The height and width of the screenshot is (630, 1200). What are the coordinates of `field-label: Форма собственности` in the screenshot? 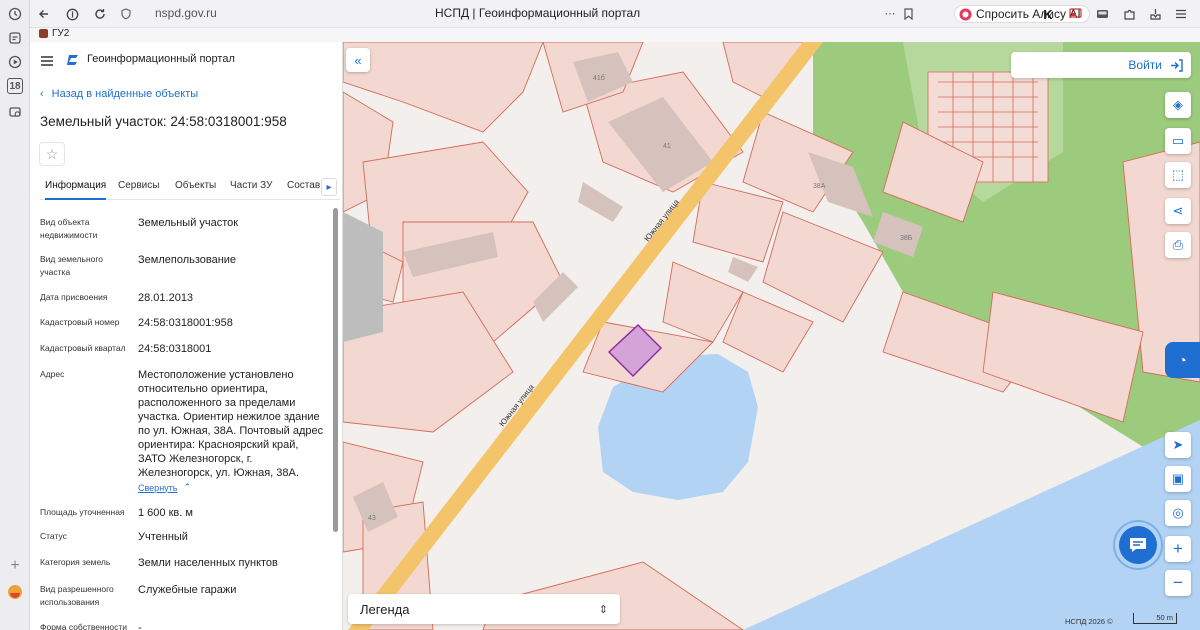 It's located at (83, 626).